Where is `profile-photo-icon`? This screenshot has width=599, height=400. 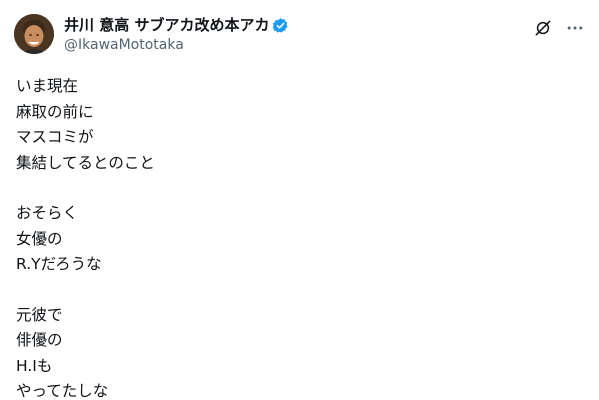
profile-photo-icon is located at coordinates (34, 34).